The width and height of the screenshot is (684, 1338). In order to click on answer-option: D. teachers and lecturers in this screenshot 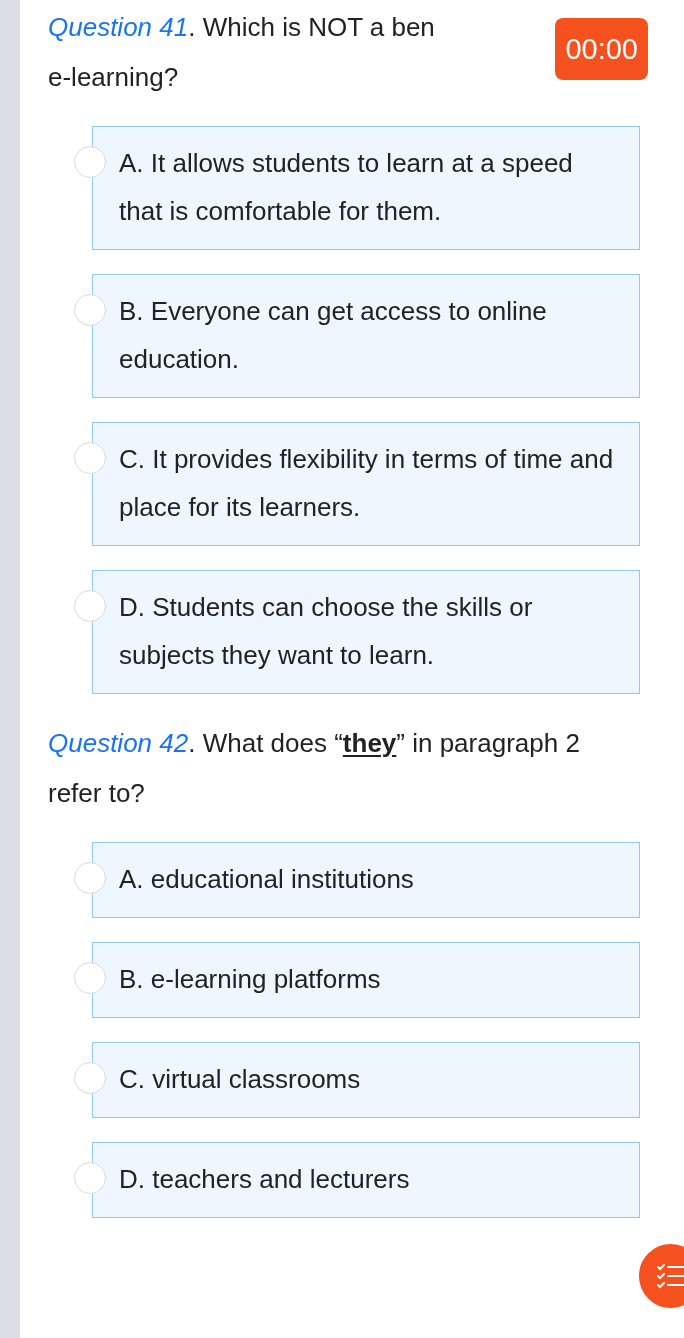, I will do `click(366, 1180)`.